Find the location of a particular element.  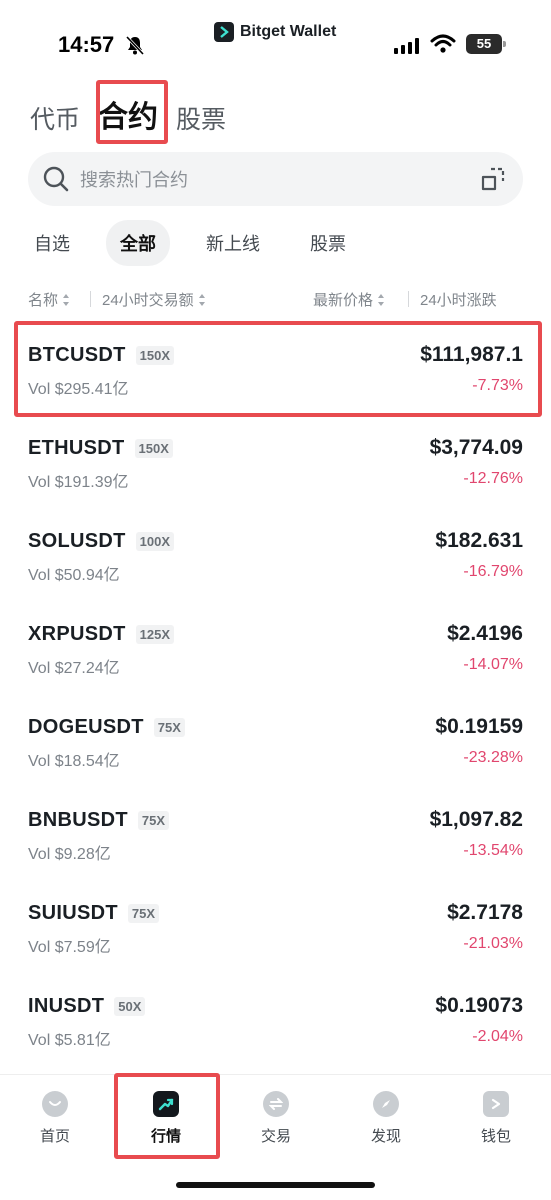

symbol: INUSDT is located at coordinates (66, 1006).